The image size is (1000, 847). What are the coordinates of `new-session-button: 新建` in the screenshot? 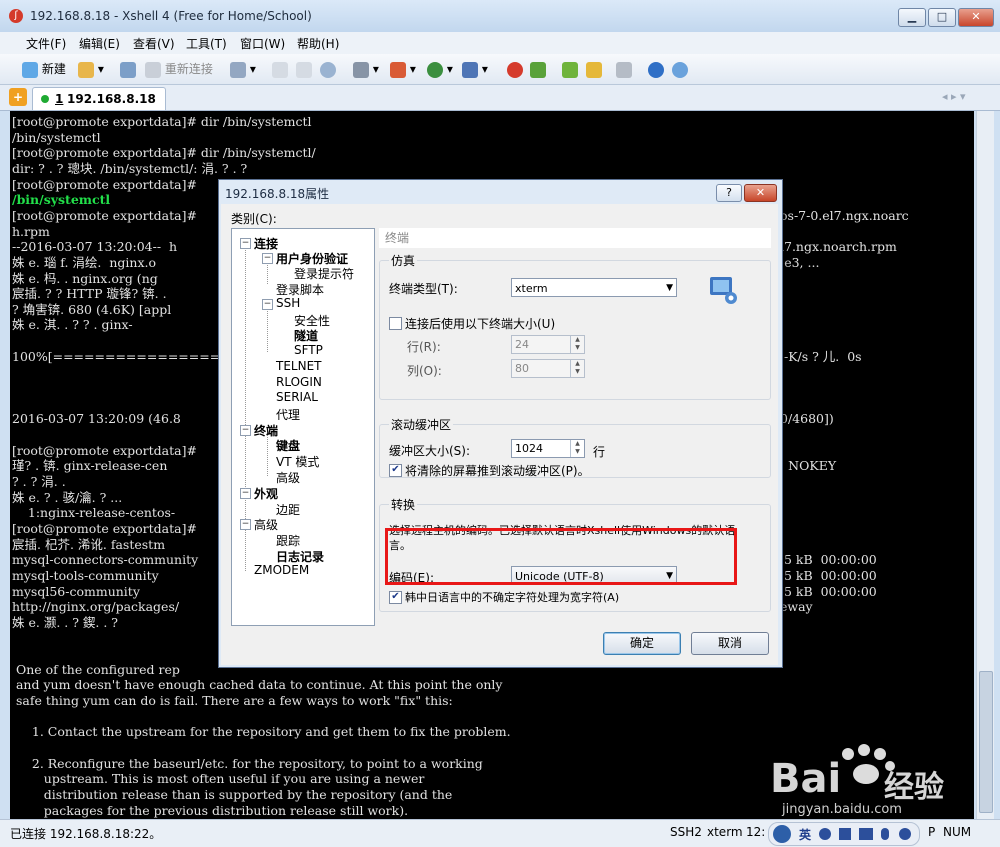 It's located at (44, 69).